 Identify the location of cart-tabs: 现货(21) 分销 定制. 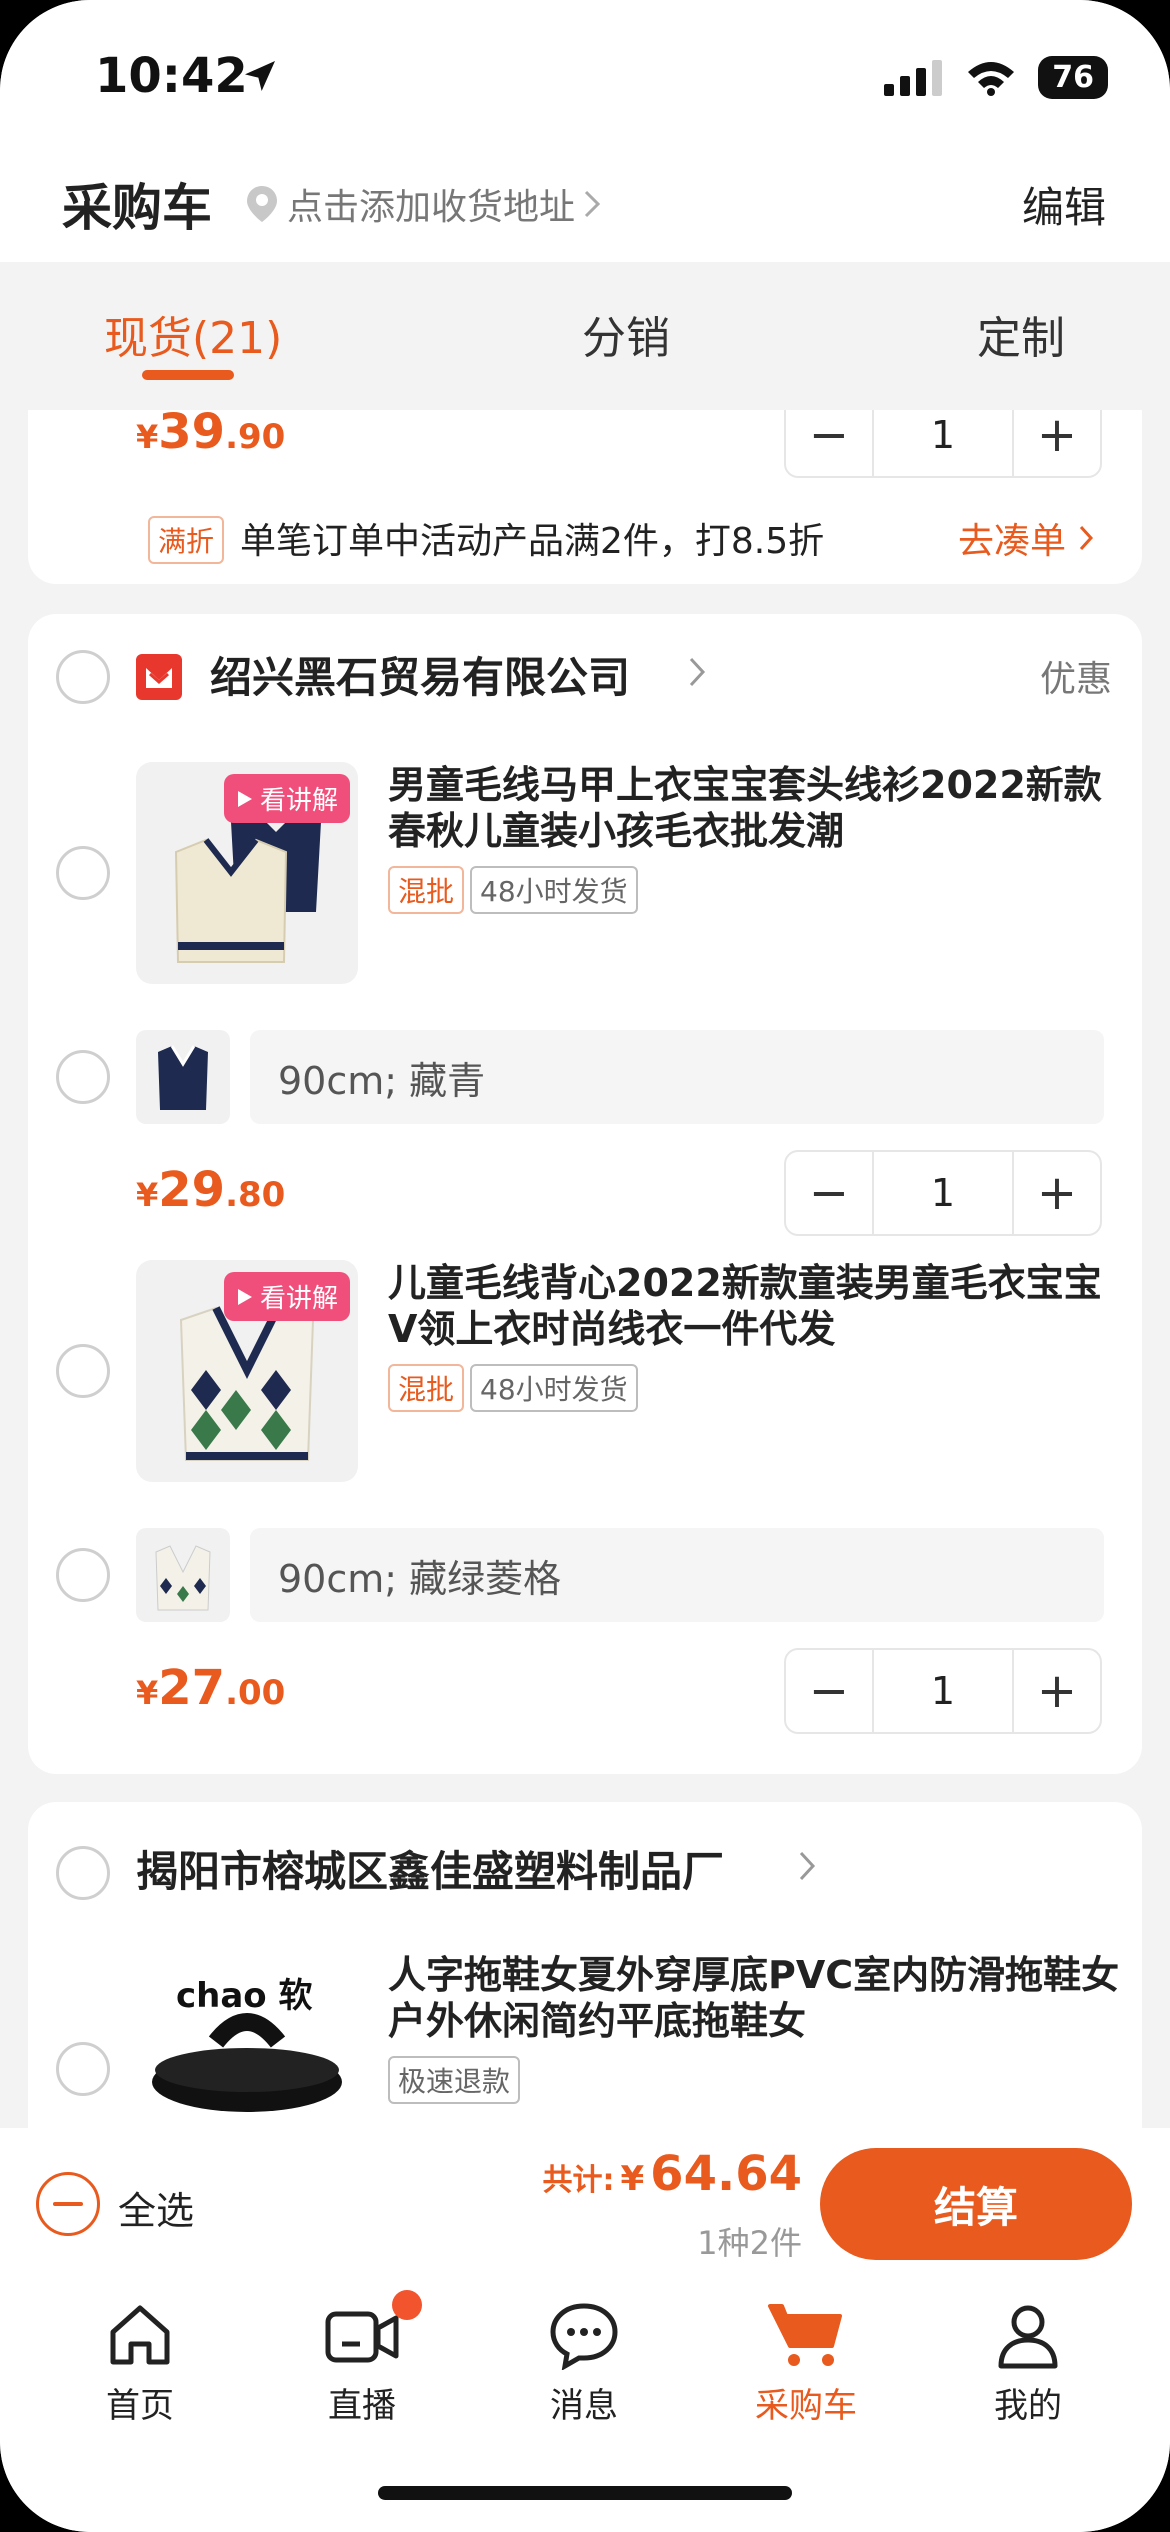
(585, 336).